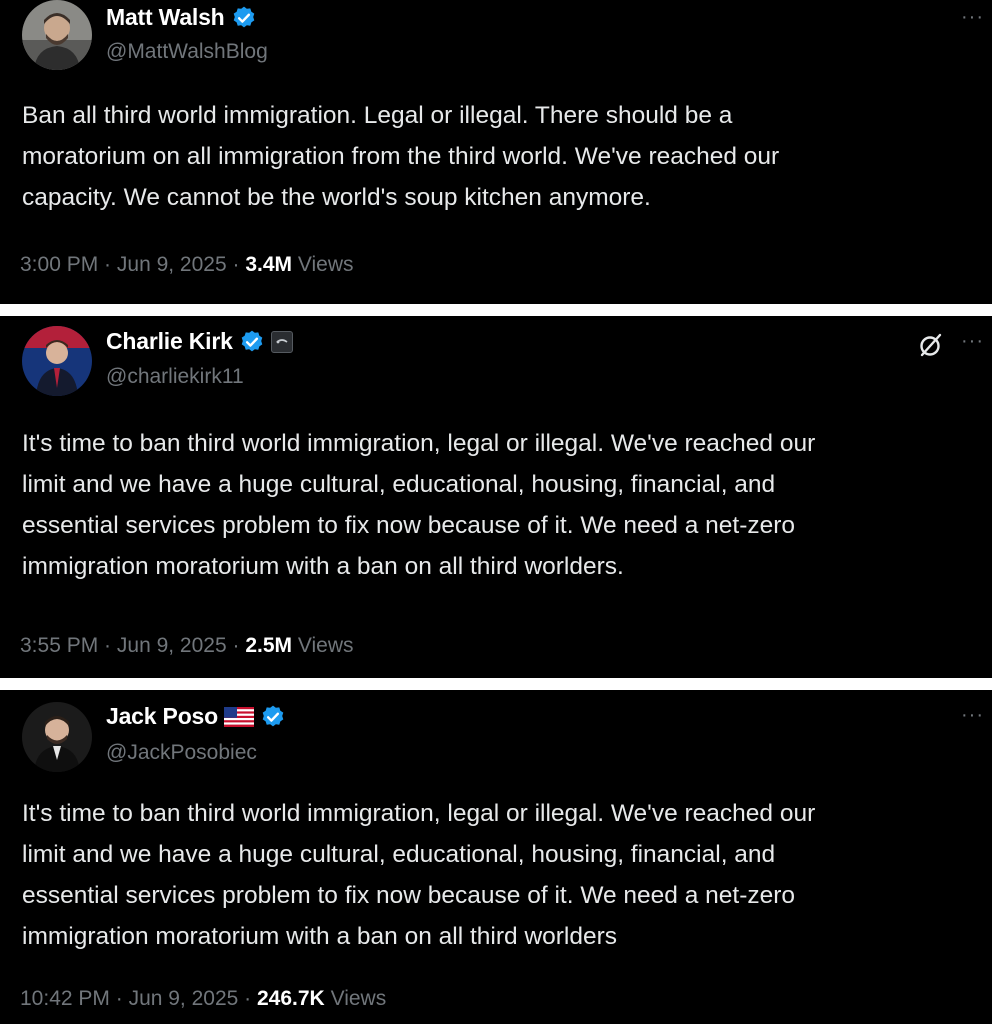  I want to click on views-count: 3.4M, so click(269, 264).